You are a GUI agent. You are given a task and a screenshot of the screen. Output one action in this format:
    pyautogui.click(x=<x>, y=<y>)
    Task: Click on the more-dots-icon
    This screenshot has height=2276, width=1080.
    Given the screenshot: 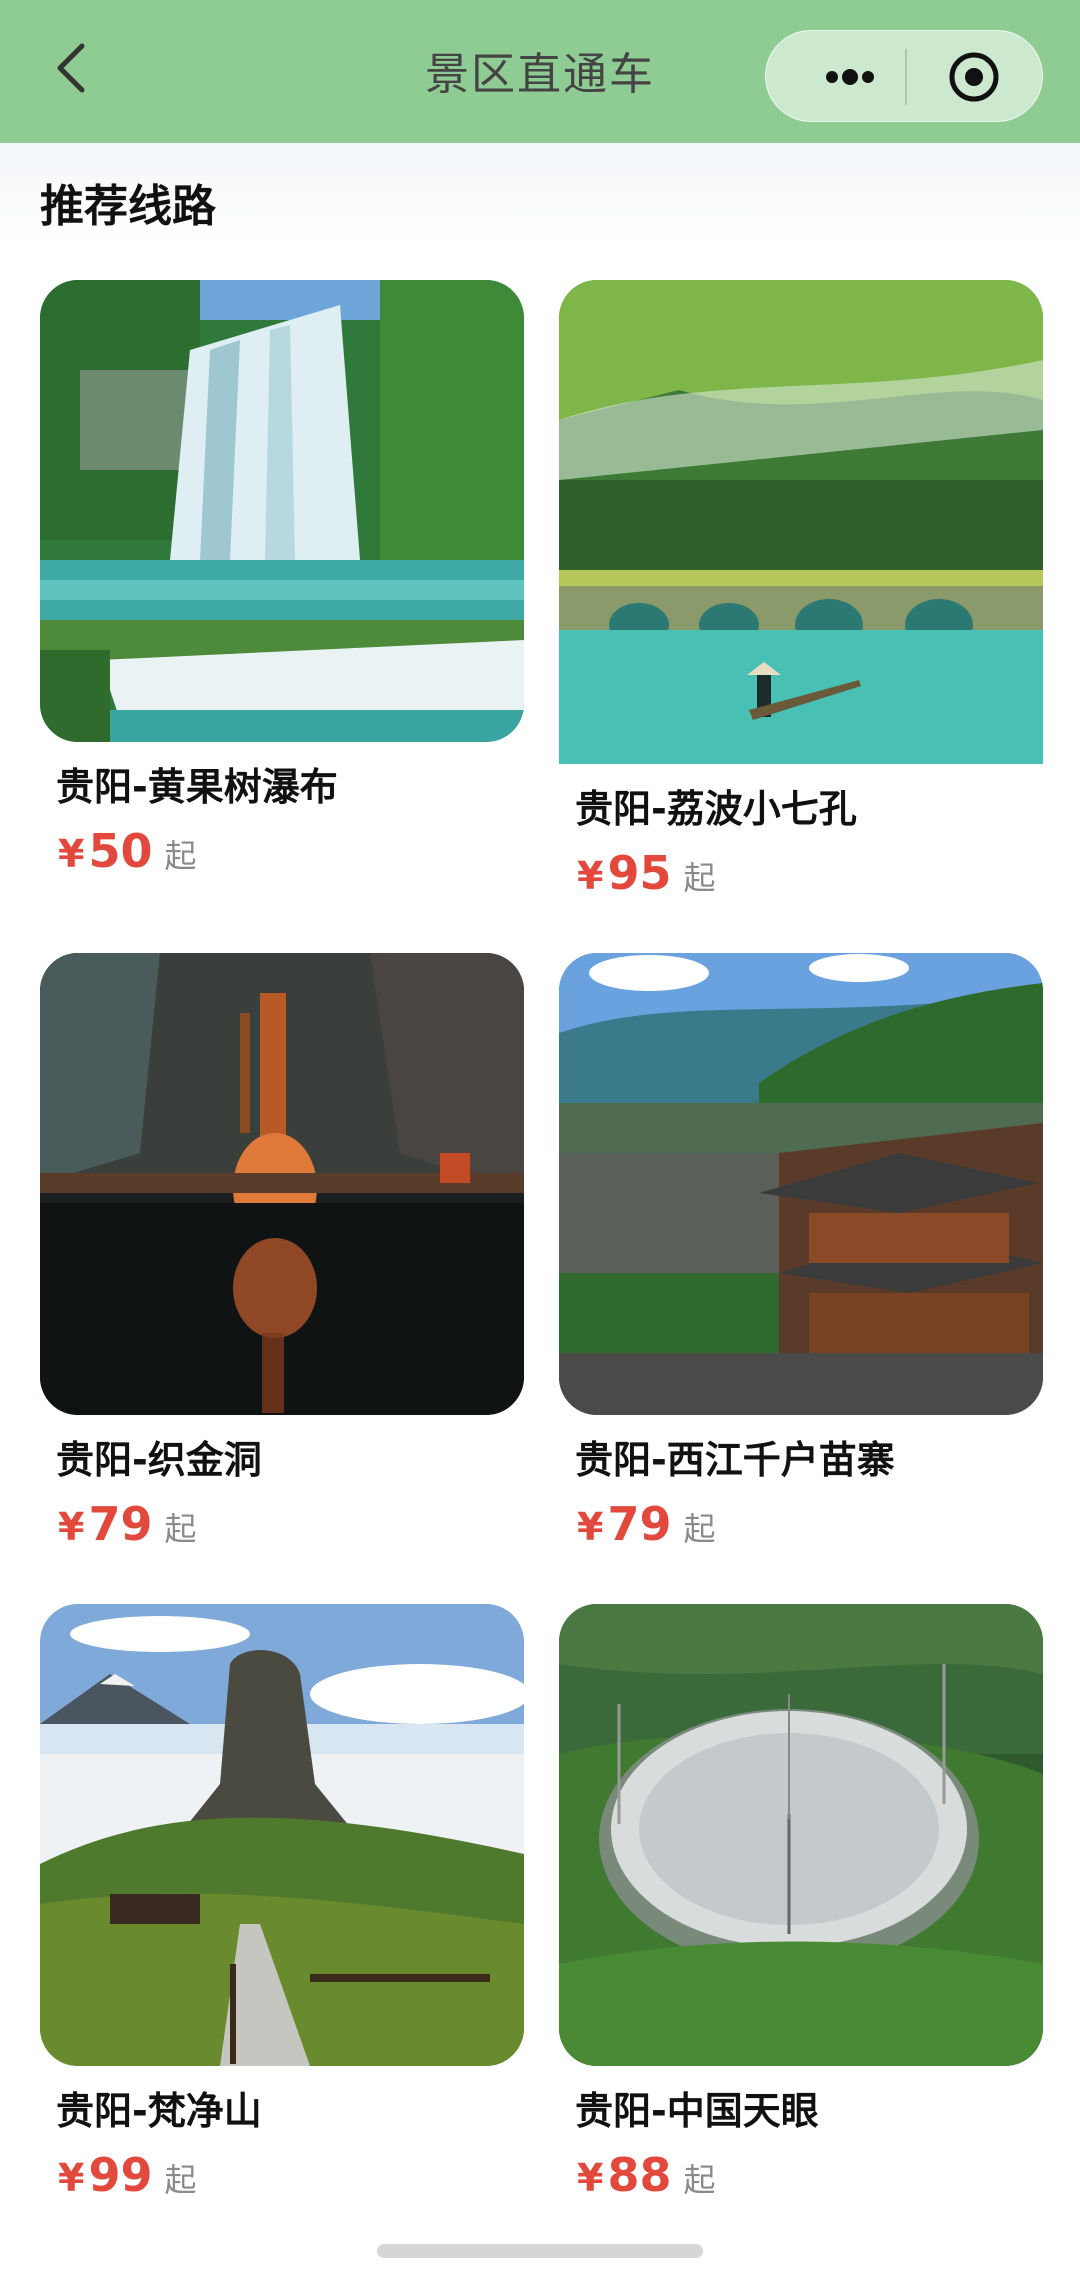 What is the action you would take?
    pyautogui.click(x=850, y=77)
    